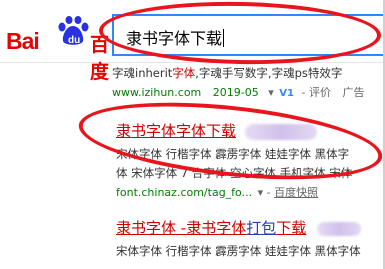 This screenshot has height=269, width=385. I want to click on search-query-text: 隶书字体下载, so click(174, 38).